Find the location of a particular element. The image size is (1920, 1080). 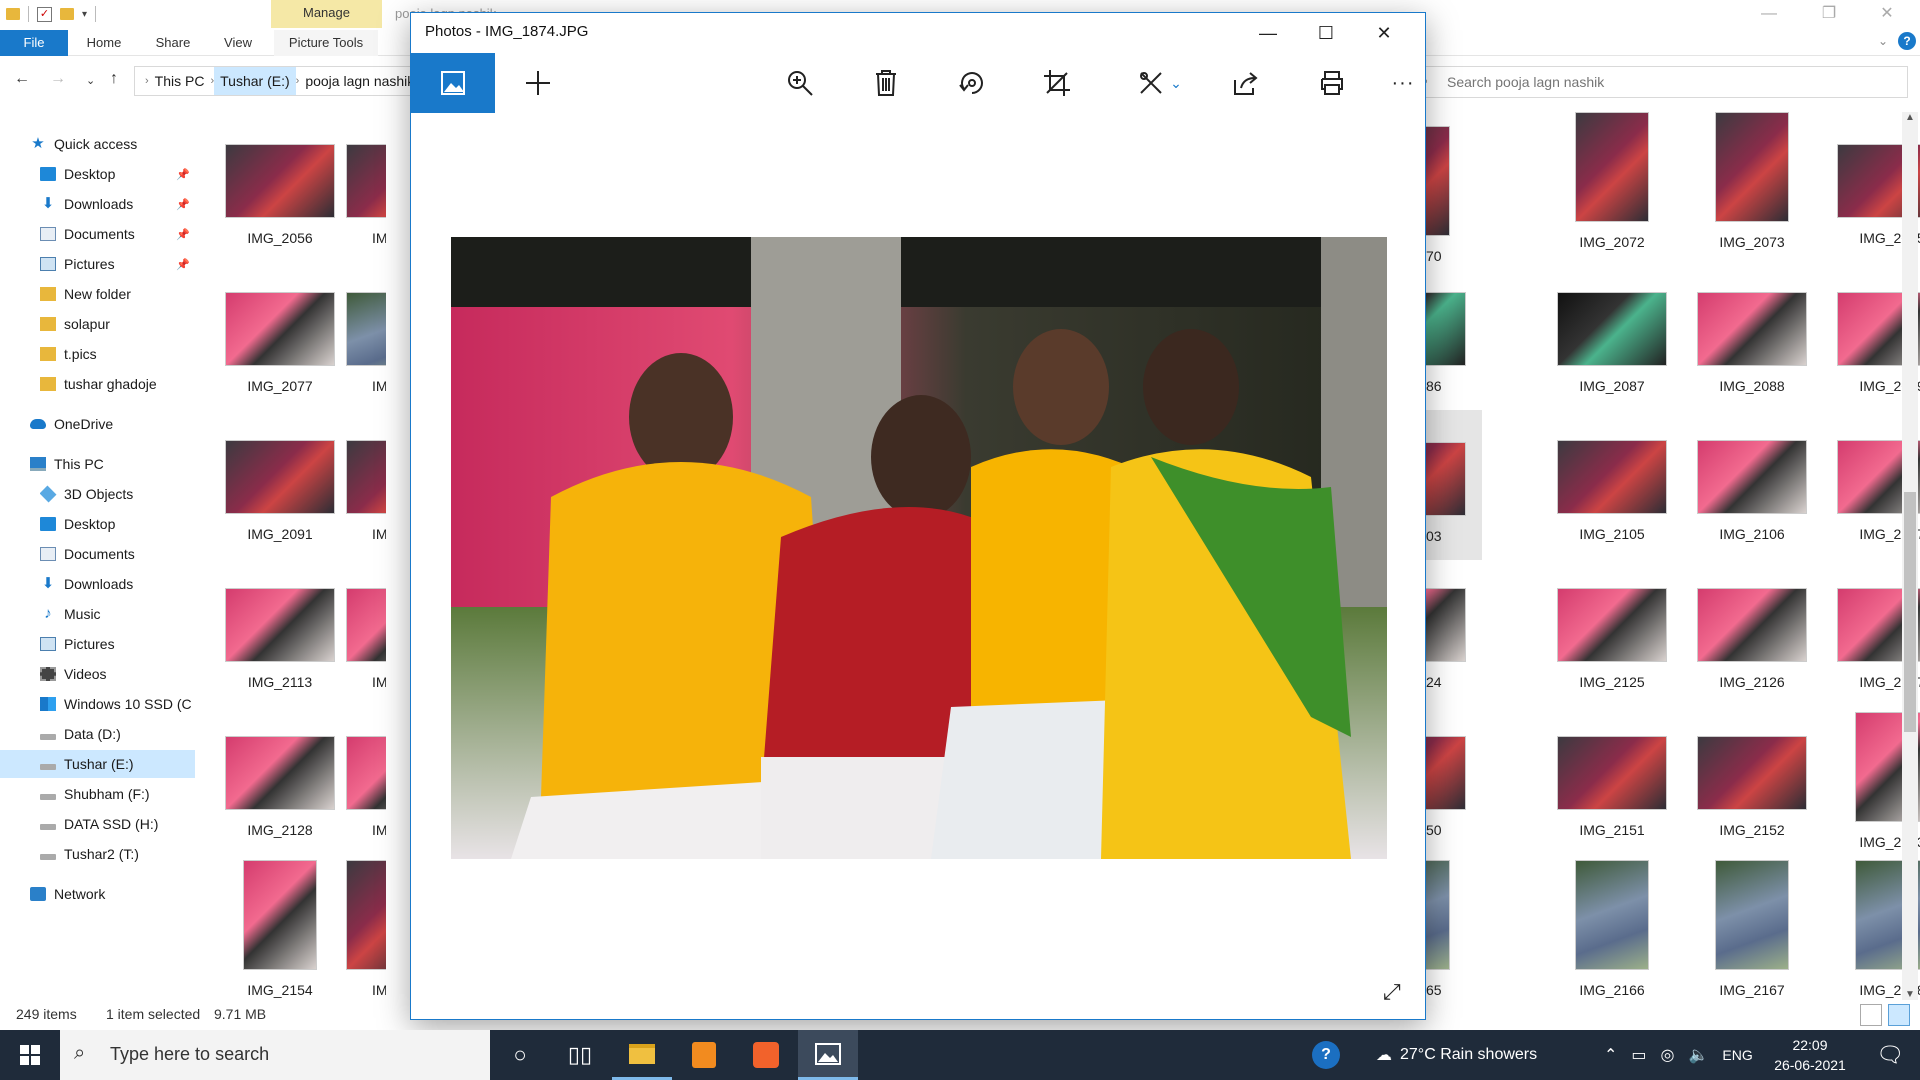

taskbar-search-box: ⌕ Type here to search is located at coordinates (275, 1055).